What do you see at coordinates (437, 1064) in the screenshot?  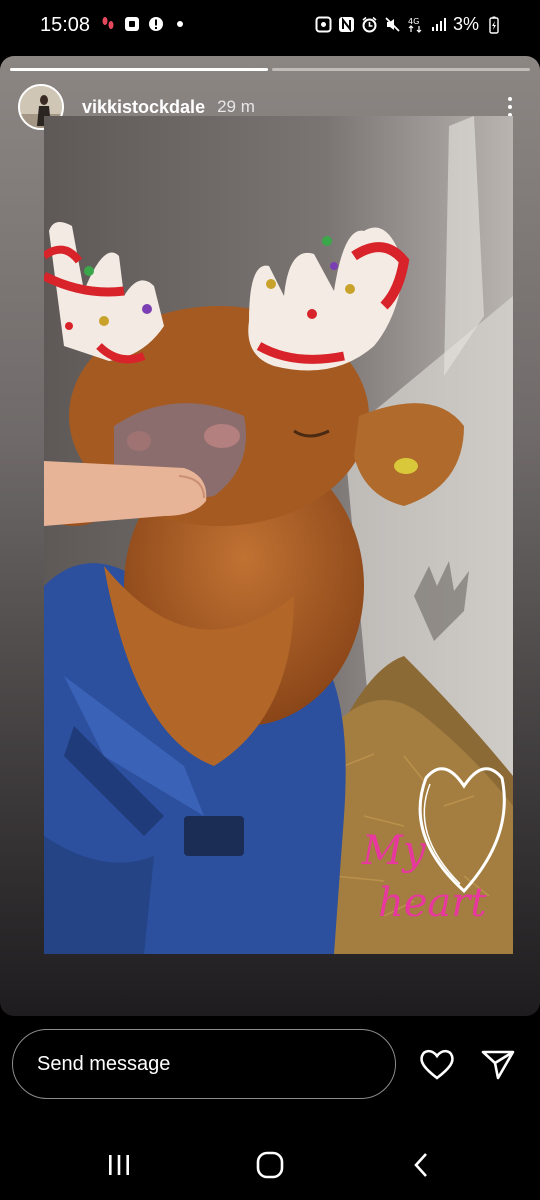 I see `like-heart-icon` at bounding box center [437, 1064].